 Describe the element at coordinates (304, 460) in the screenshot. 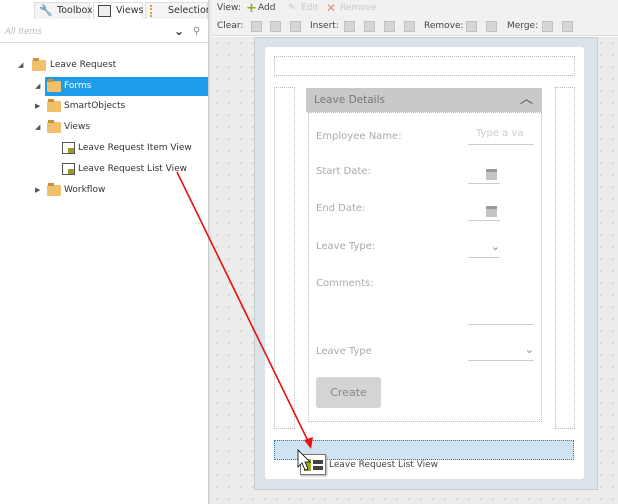

I see `cursor-icon` at that location.